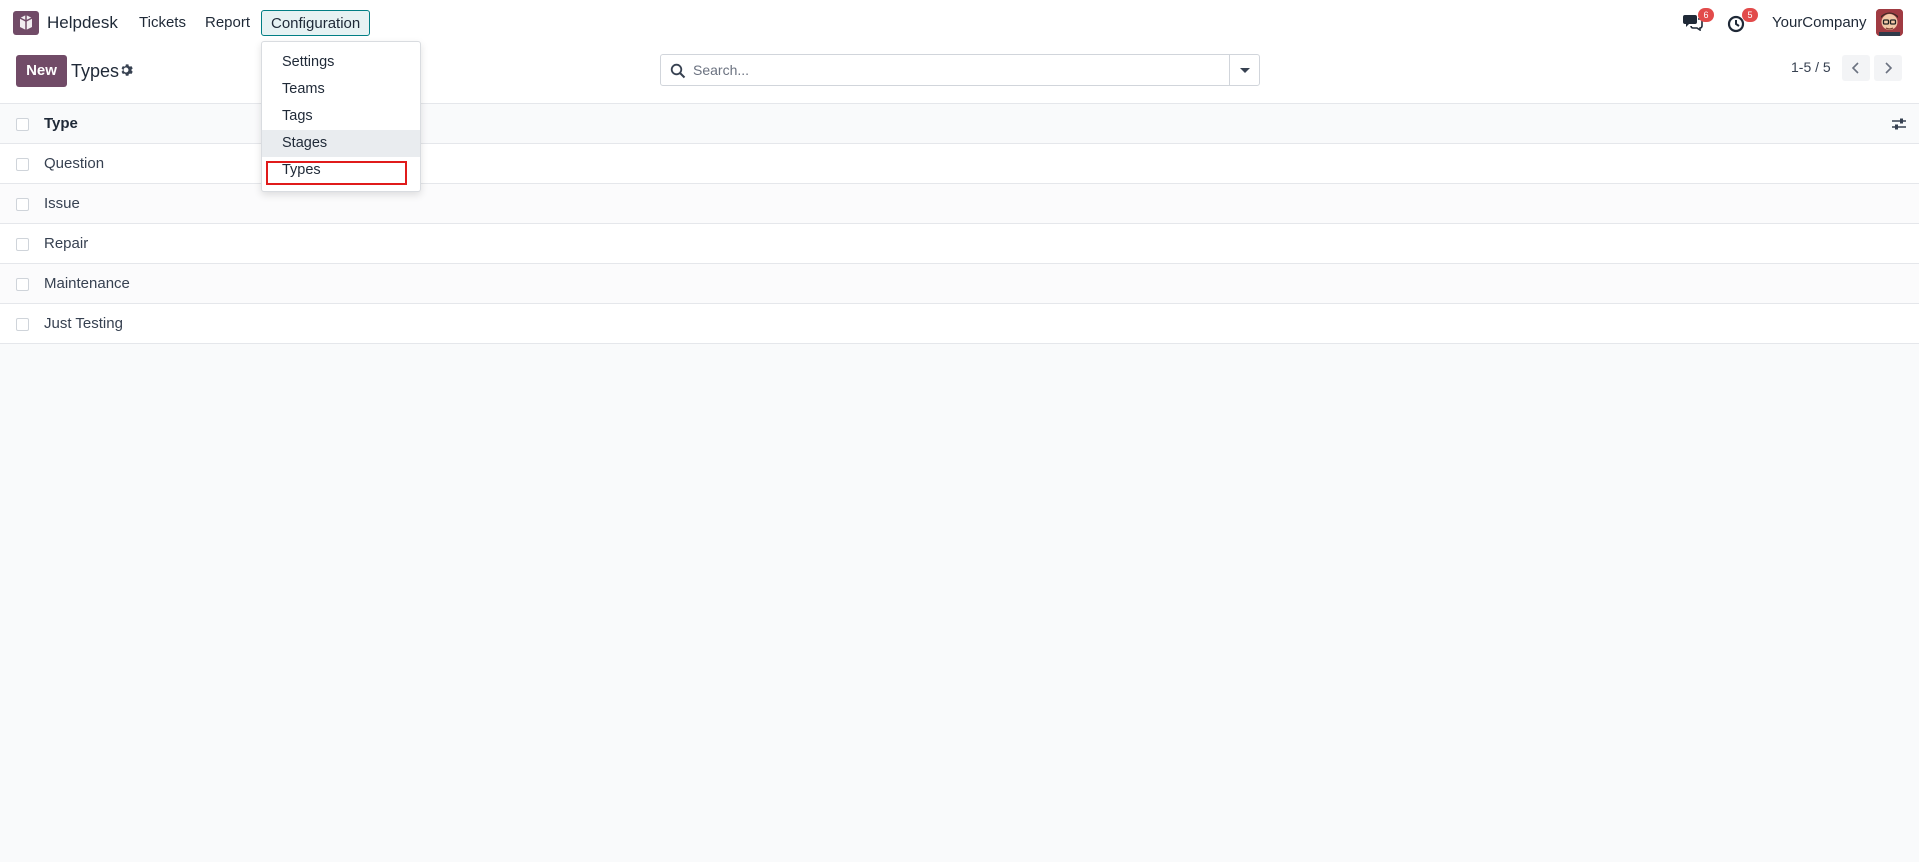  What do you see at coordinates (62, 203) in the screenshot?
I see `type-name-cell: Issue` at bounding box center [62, 203].